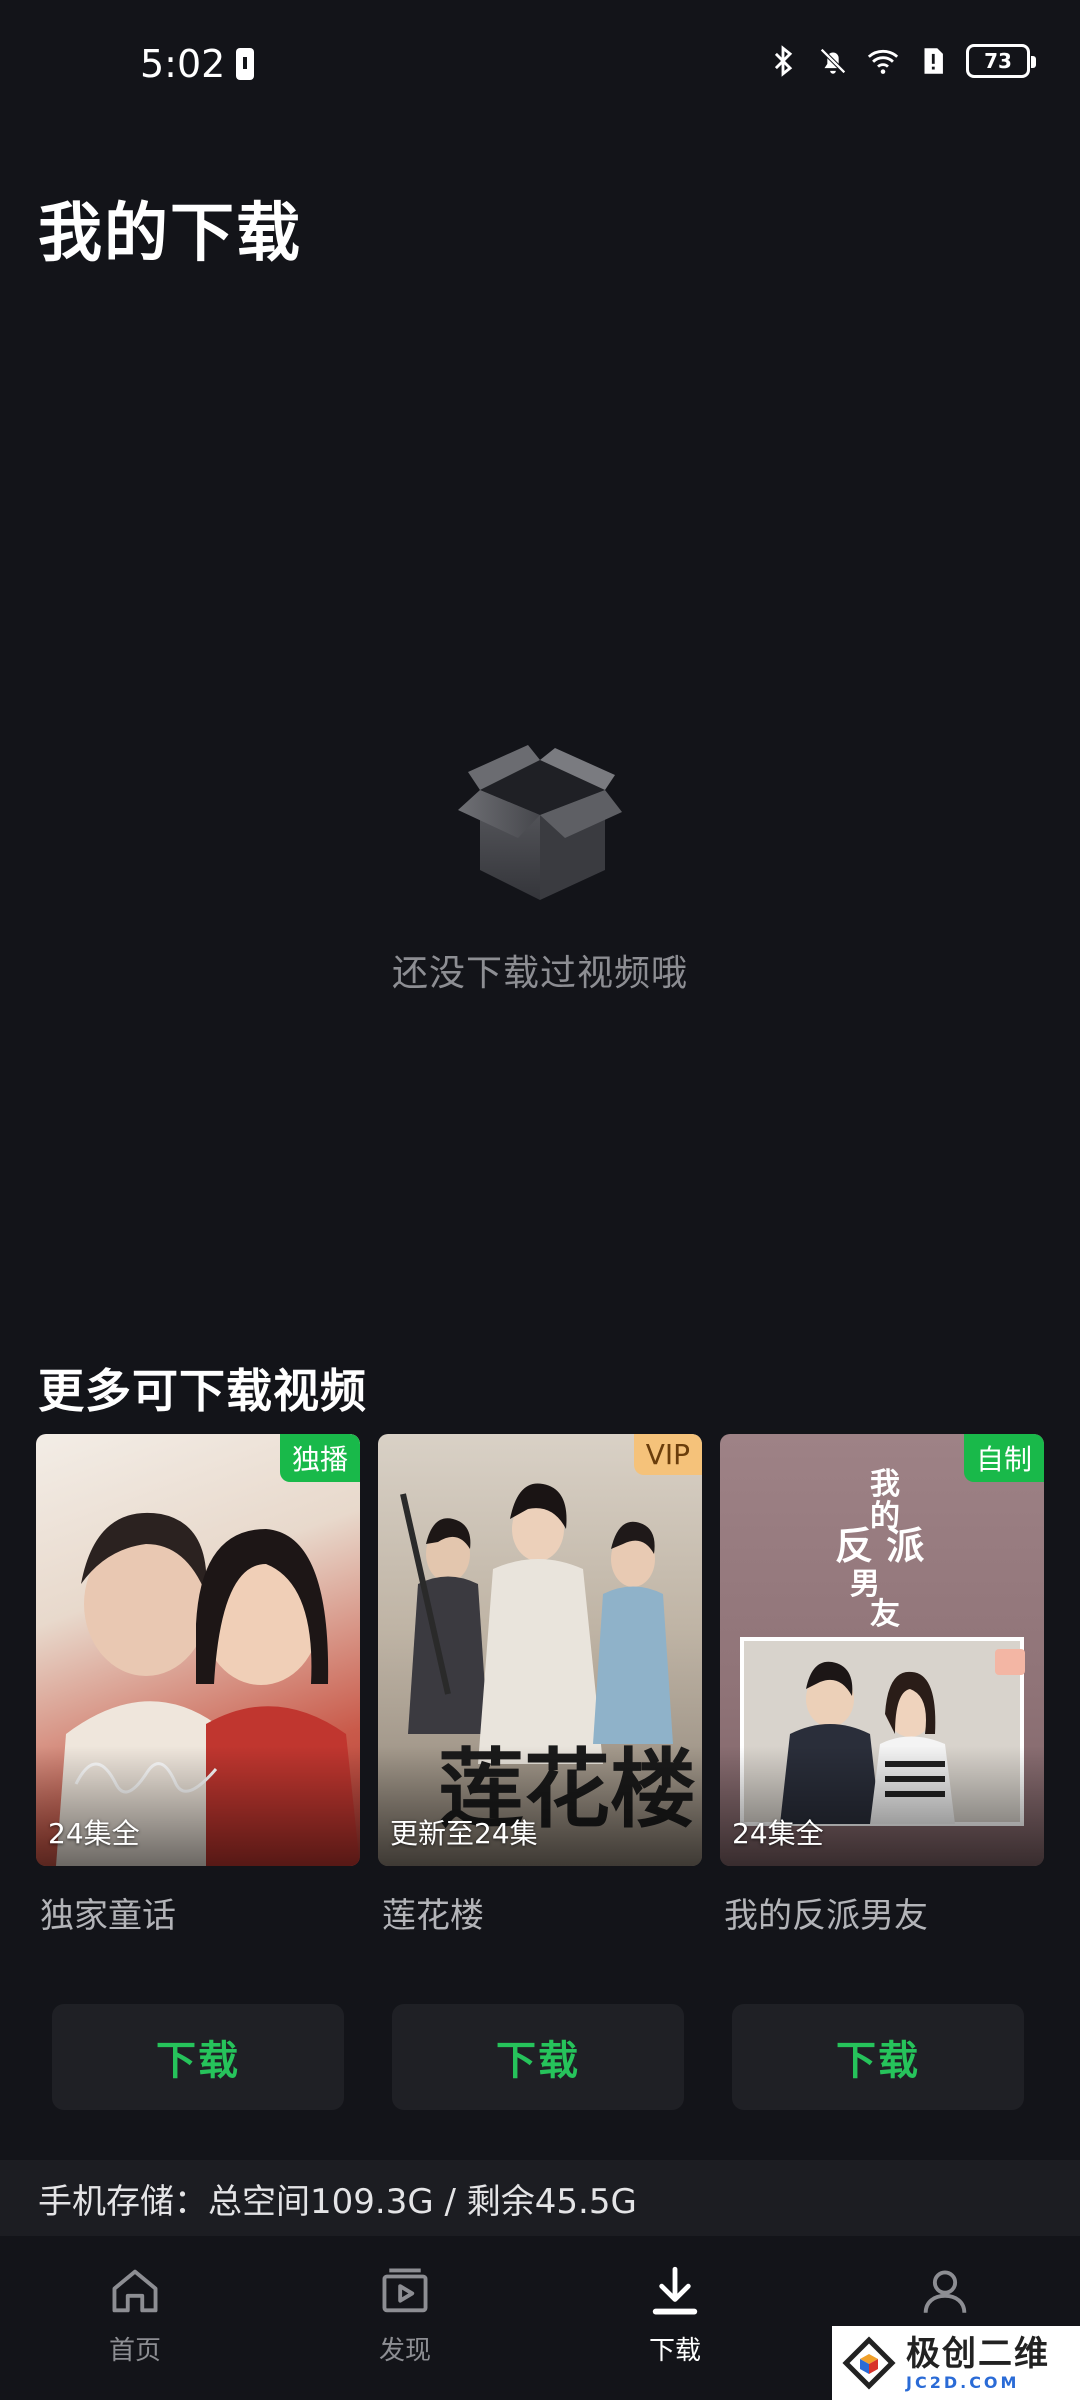  What do you see at coordinates (540, 1912) in the screenshot?
I see `card-title: 莲花楼` at bounding box center [540, 1912].